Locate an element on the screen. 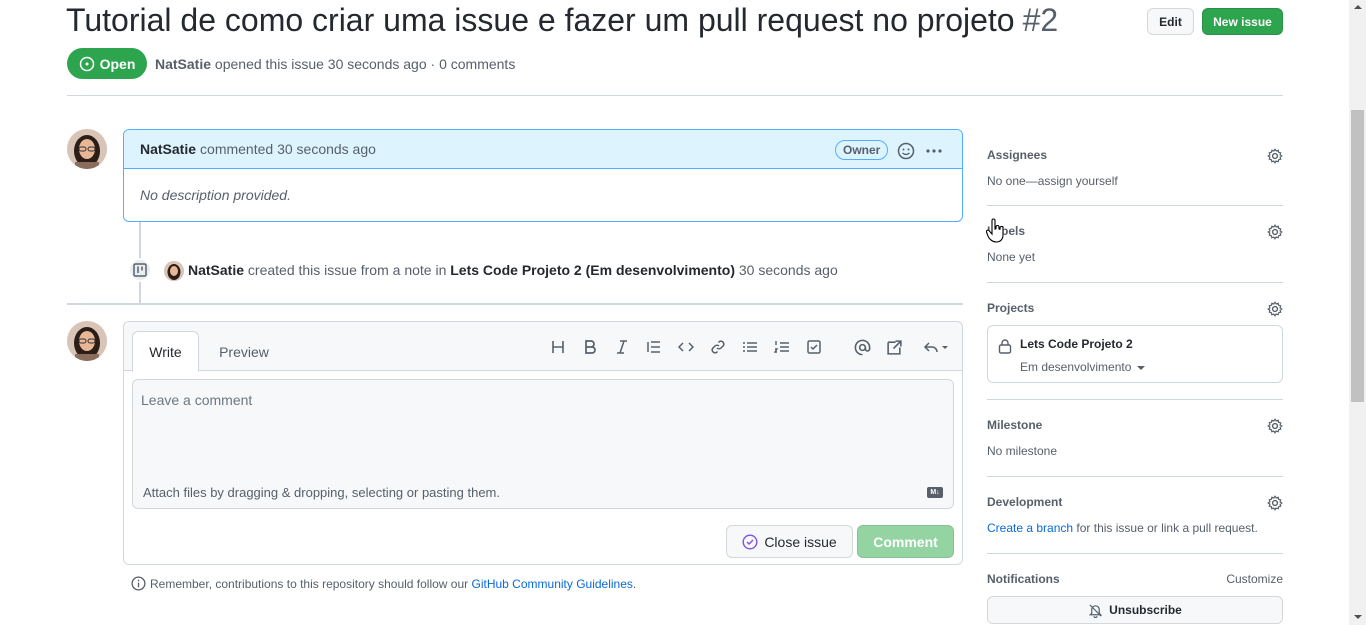 This screenshot has height=625, width=1366. task-list-icon is located at coordinates (814, 347).